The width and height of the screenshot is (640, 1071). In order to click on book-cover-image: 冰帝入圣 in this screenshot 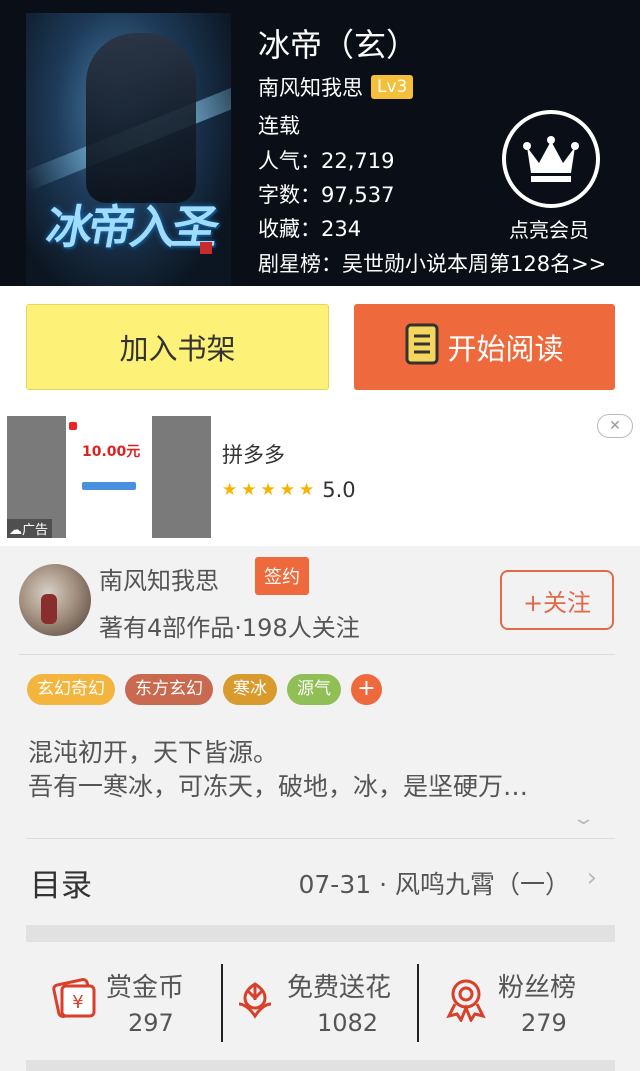, I will do `click(128, 149)`.